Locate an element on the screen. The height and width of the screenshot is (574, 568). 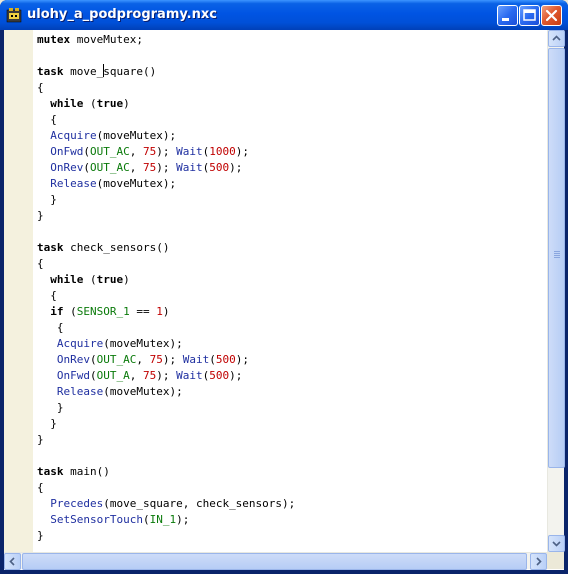
scroll-up-button is located at coordinates (556, 38).